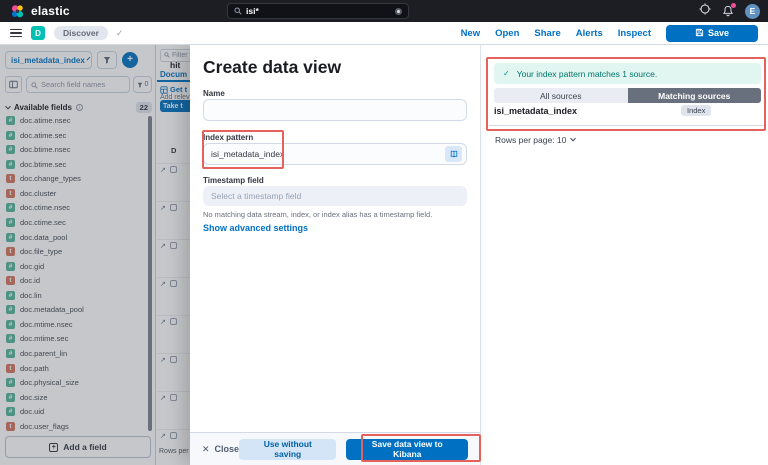 The image size is (768, 465). I want to click on data-view-name: isi_metadata_index, so click(48, 60).